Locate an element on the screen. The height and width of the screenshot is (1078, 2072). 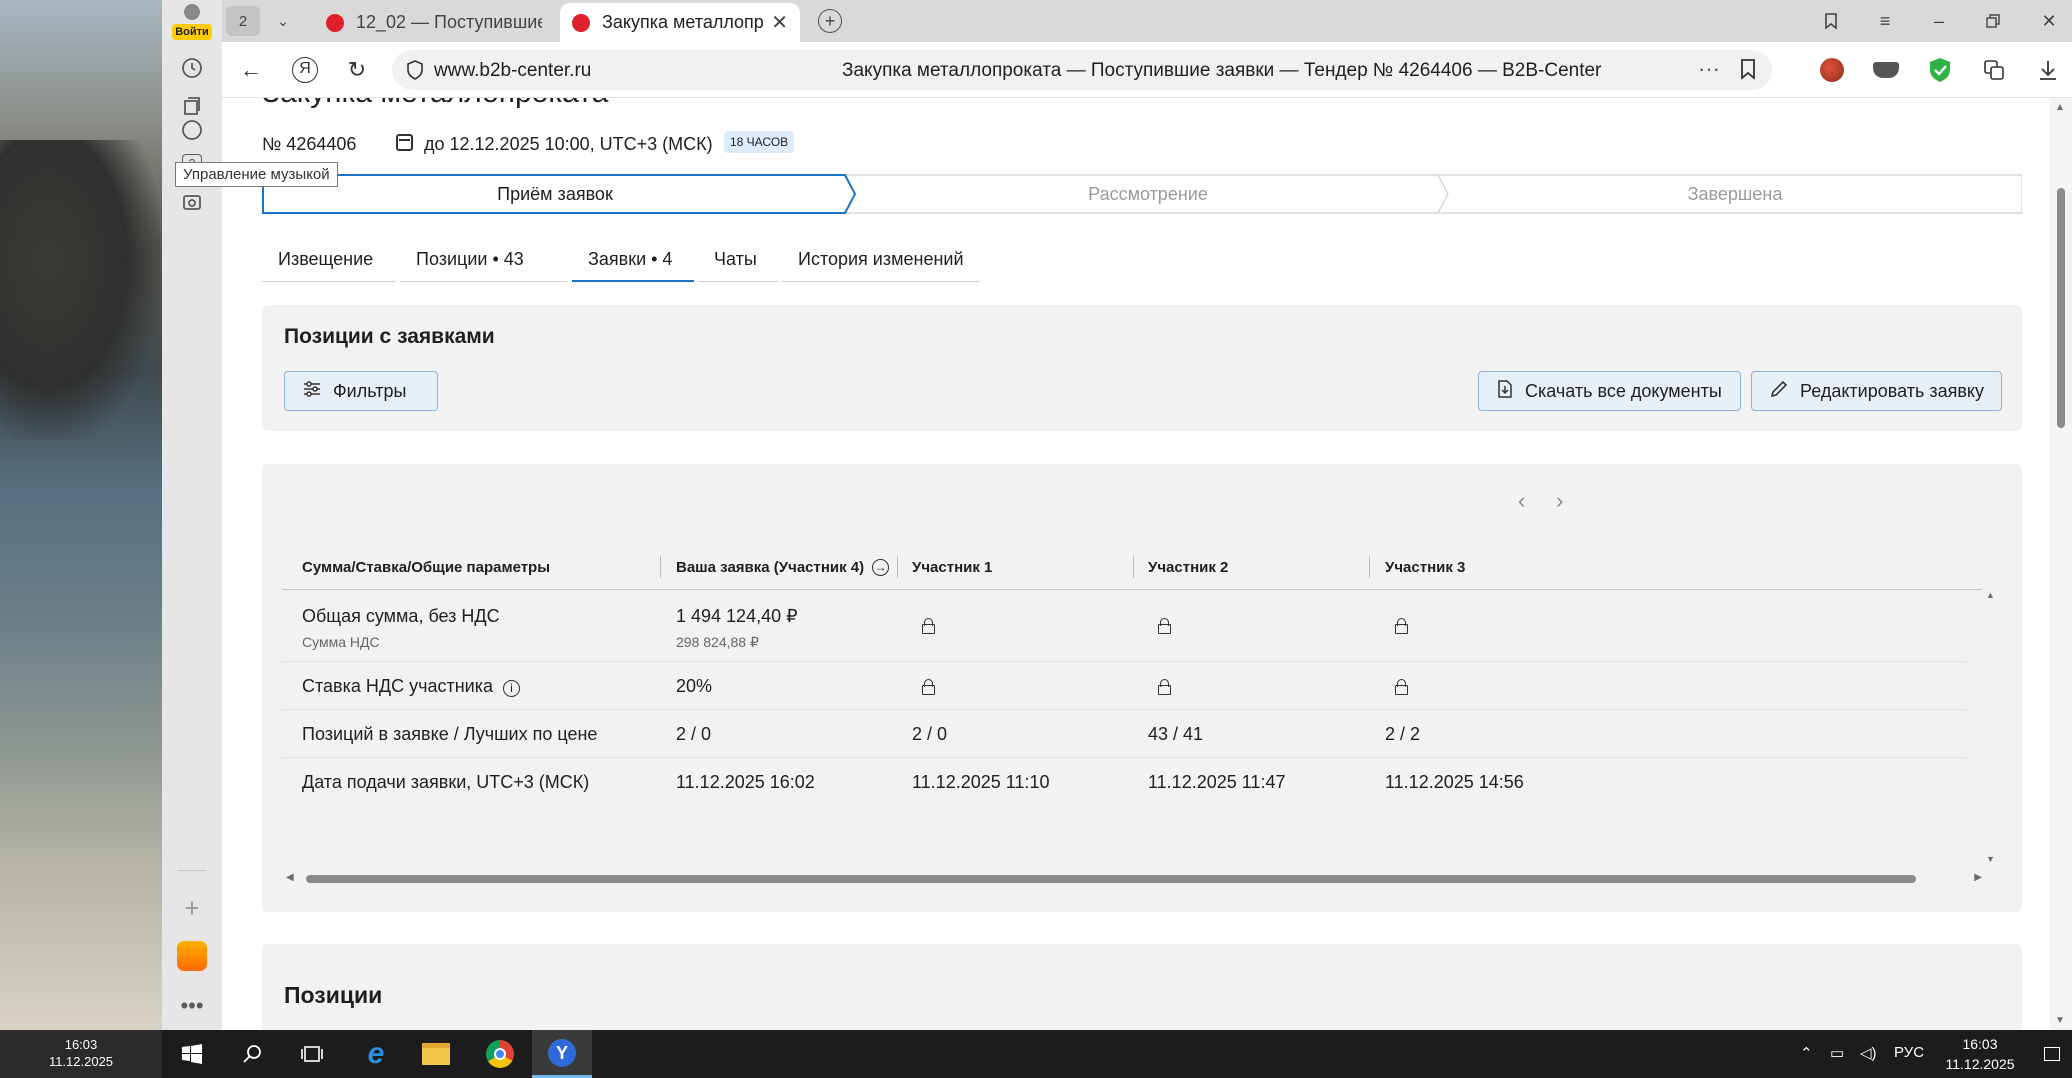
edit-bid-button: Редактировать заявку is located at coordinates (1876, 391).